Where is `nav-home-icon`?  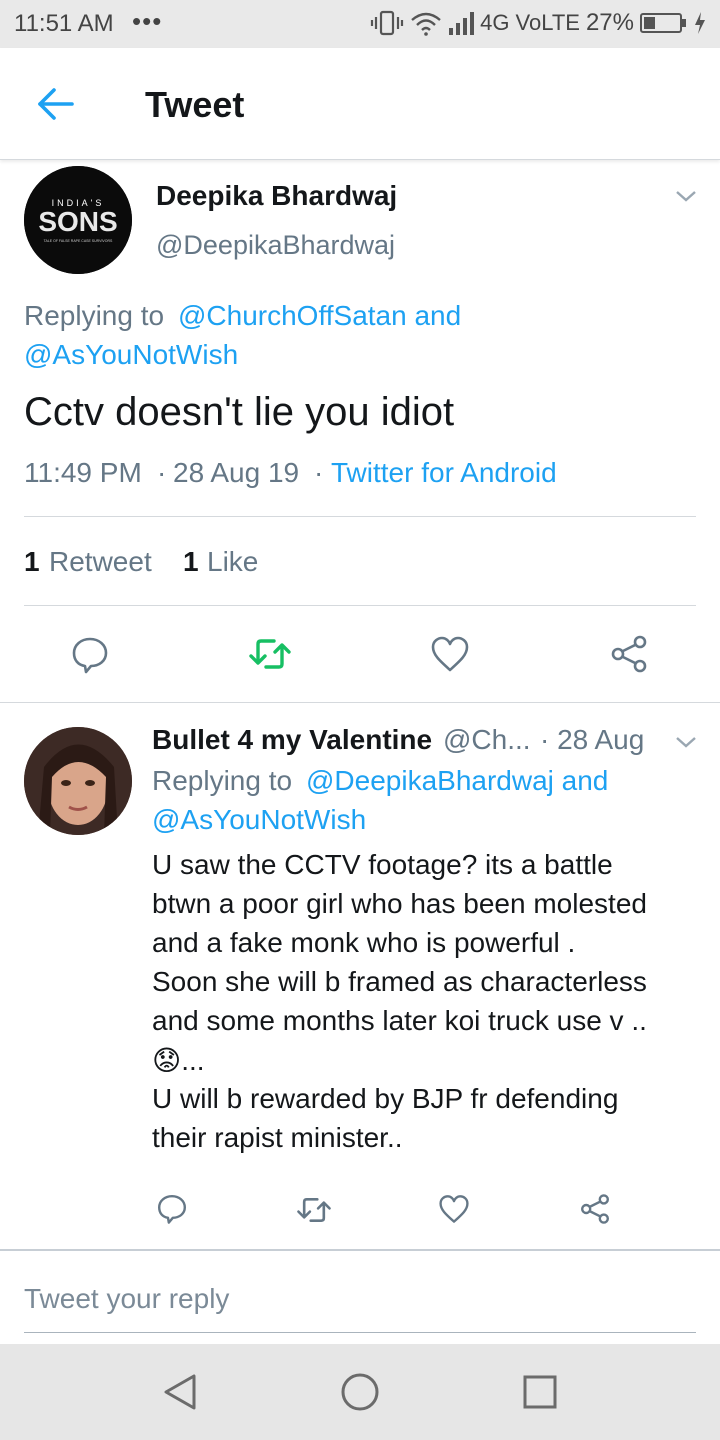 nav-home-icon is located at coordinates (360, 1392).